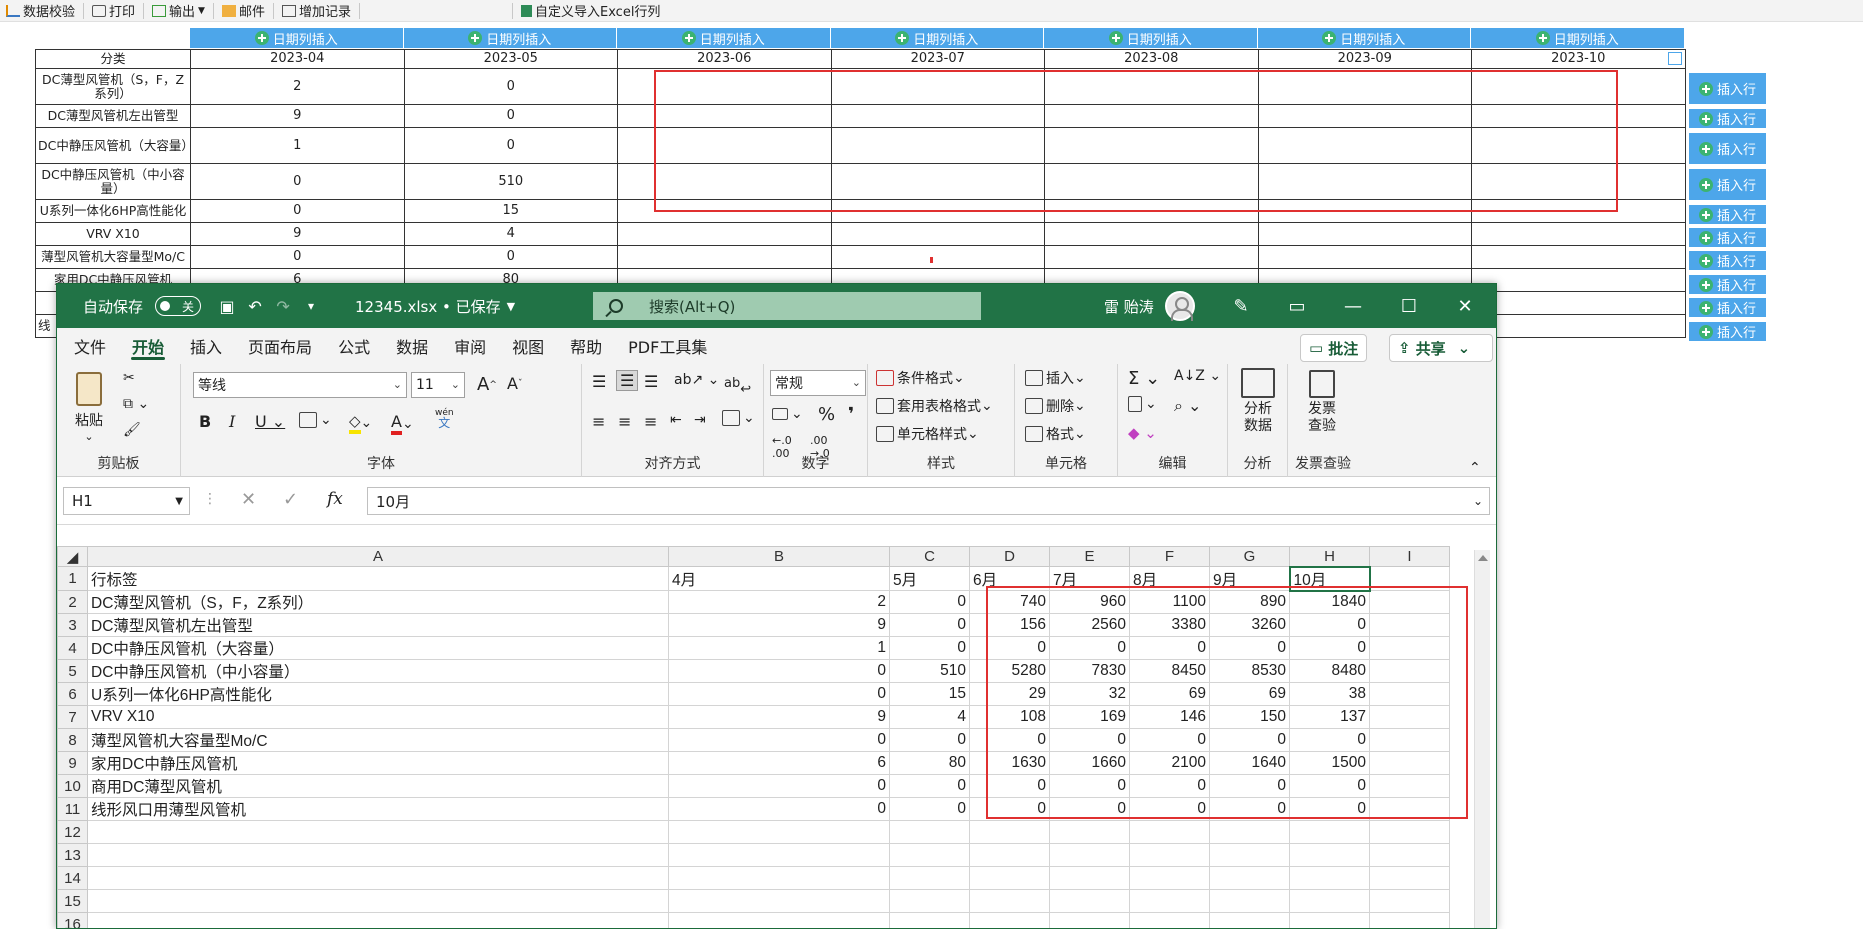 This screenshot has width=1863, height=929. I want to click on sort-filter-icon: A↓Z ⌄, so click(1197, 376).